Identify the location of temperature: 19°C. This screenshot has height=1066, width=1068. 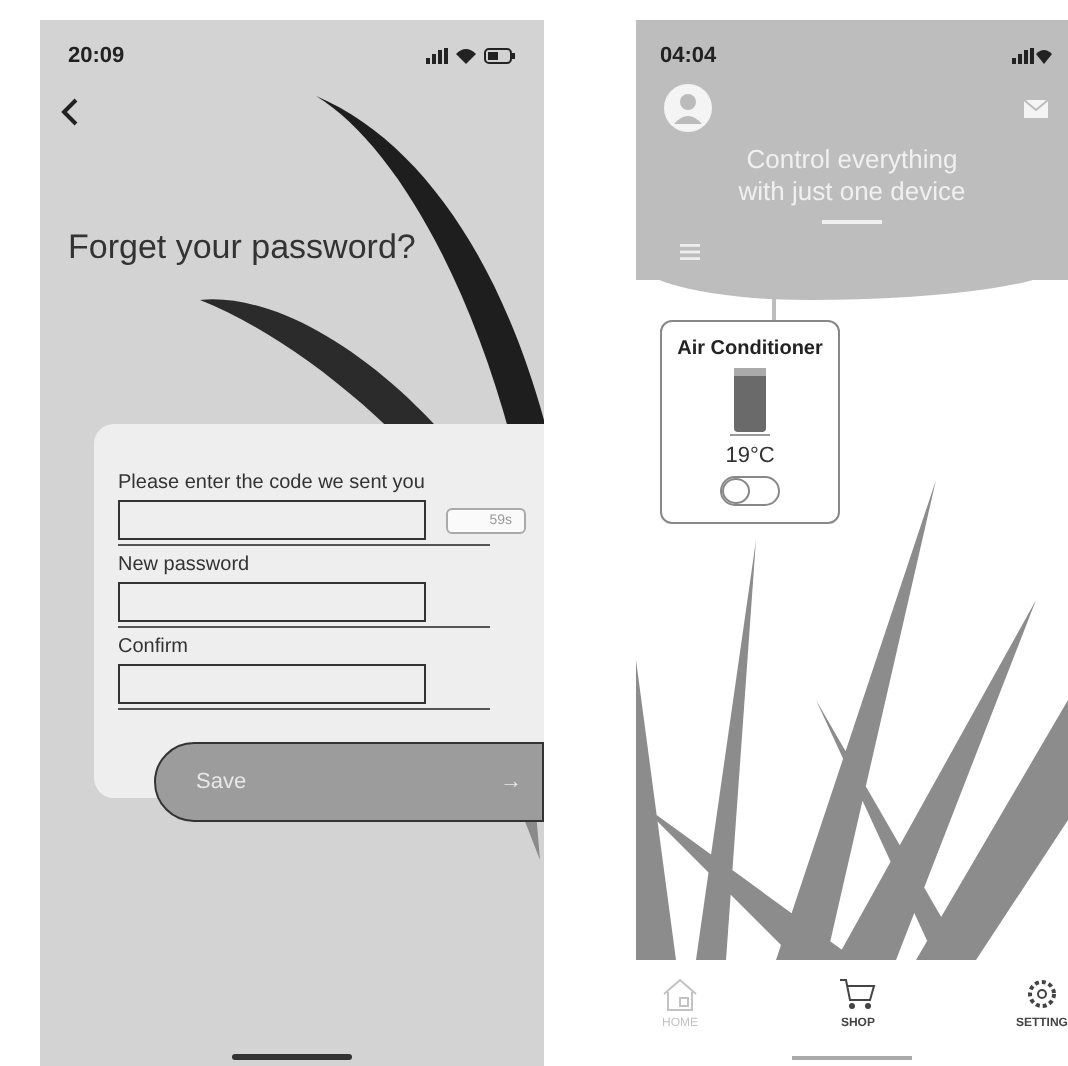
(750, 456).